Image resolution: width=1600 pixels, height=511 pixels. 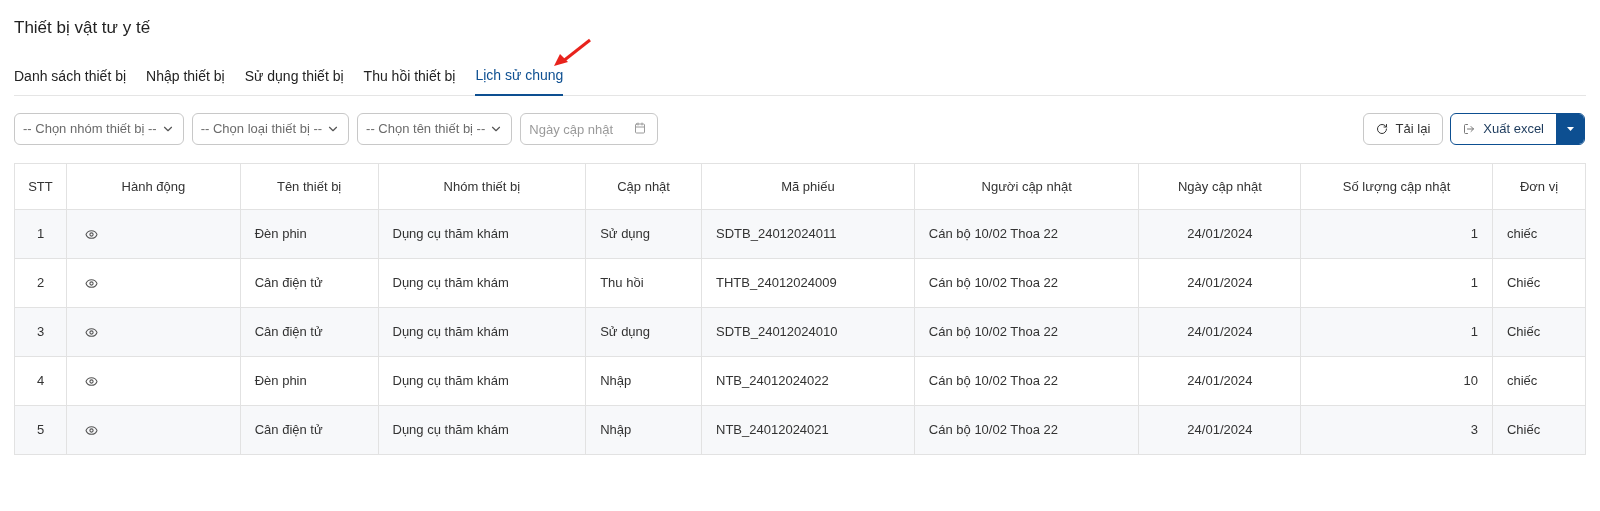 What do you see at coordinates (83, 28) in the screenshot?
I see `page-title: Thiết bị vật tư y tế` at bounding box center [83, 28].